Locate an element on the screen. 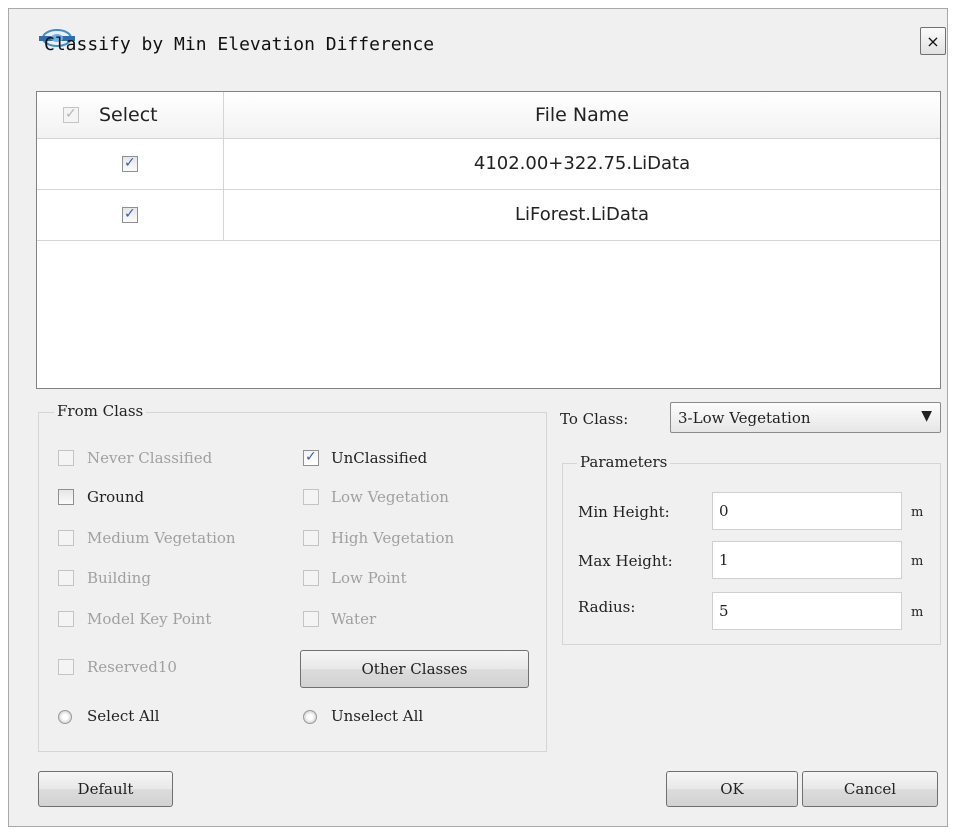 The height and width of the screenshot is (835, 956). ok-button: OK is located at coordinates (732, 789).